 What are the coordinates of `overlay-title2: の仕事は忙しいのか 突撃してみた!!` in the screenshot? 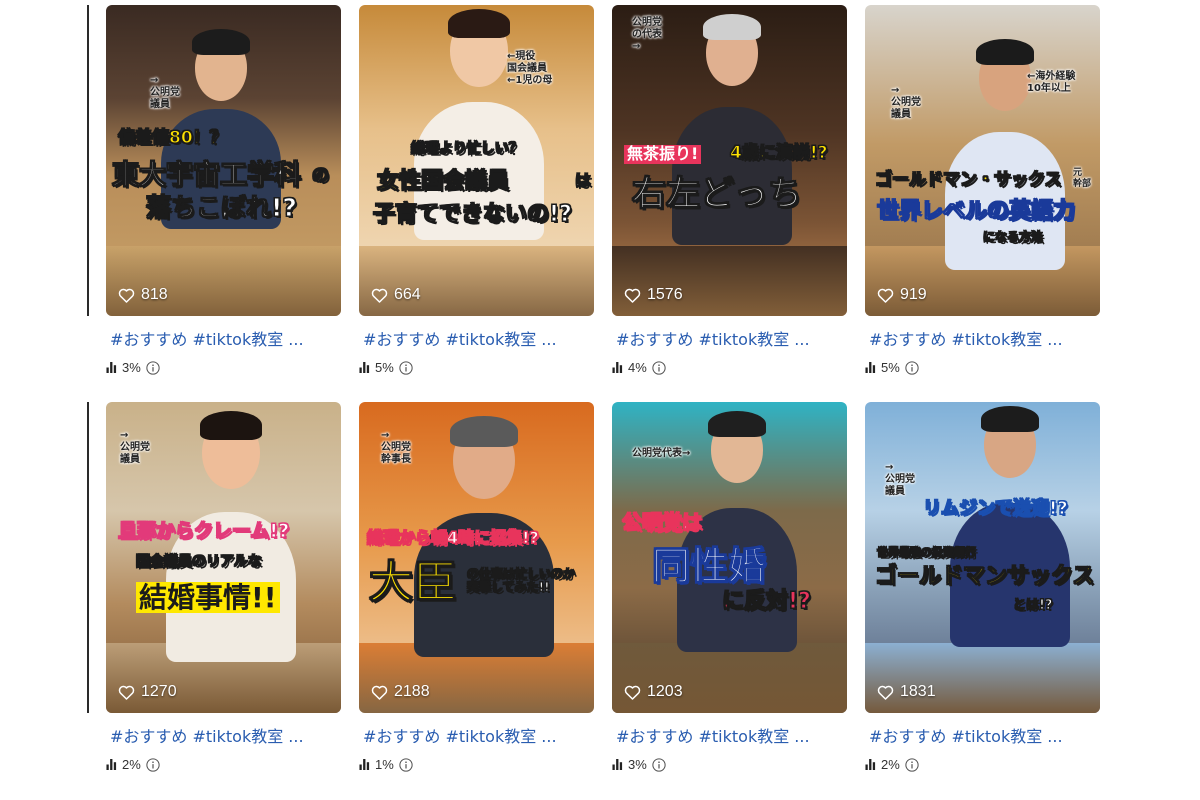 It's located at (521, 580).